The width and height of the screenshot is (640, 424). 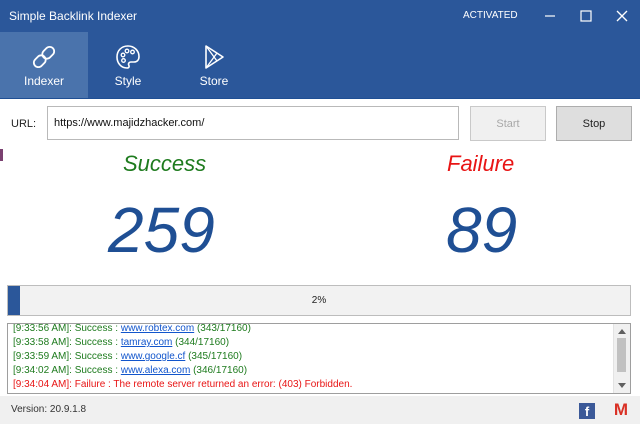 I want to click on log-entry-text: [9:33:58 AM]: Success :, so click(x=67, y=342).